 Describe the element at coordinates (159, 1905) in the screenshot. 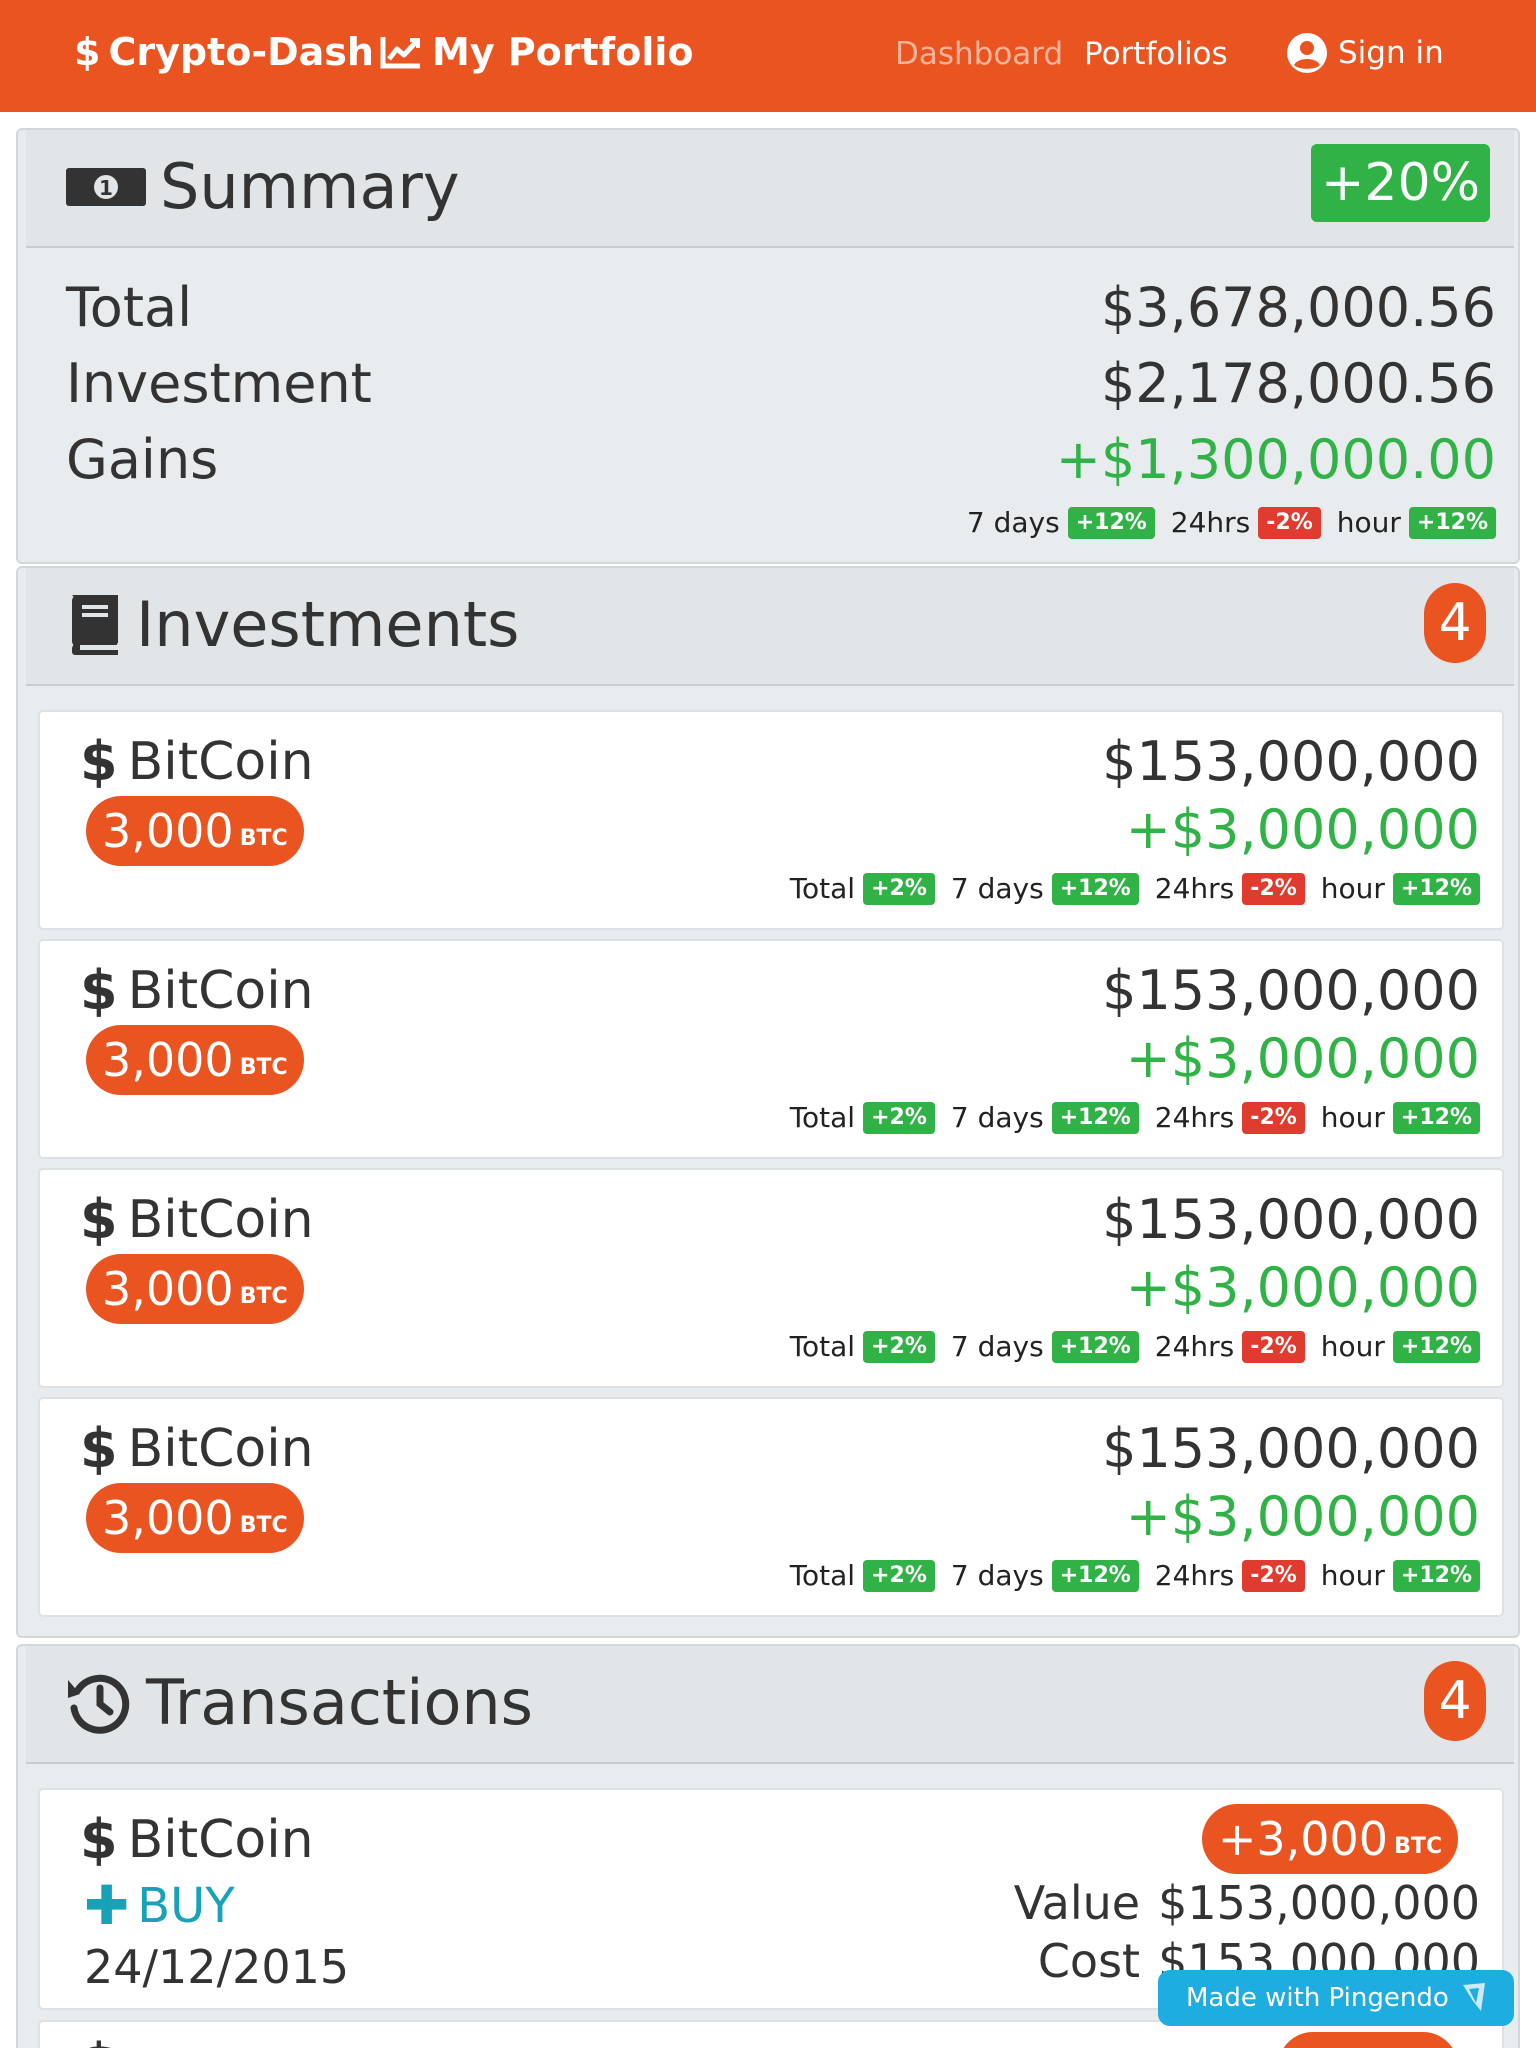

I see `transaction-type: ✚ BUY` at that location.